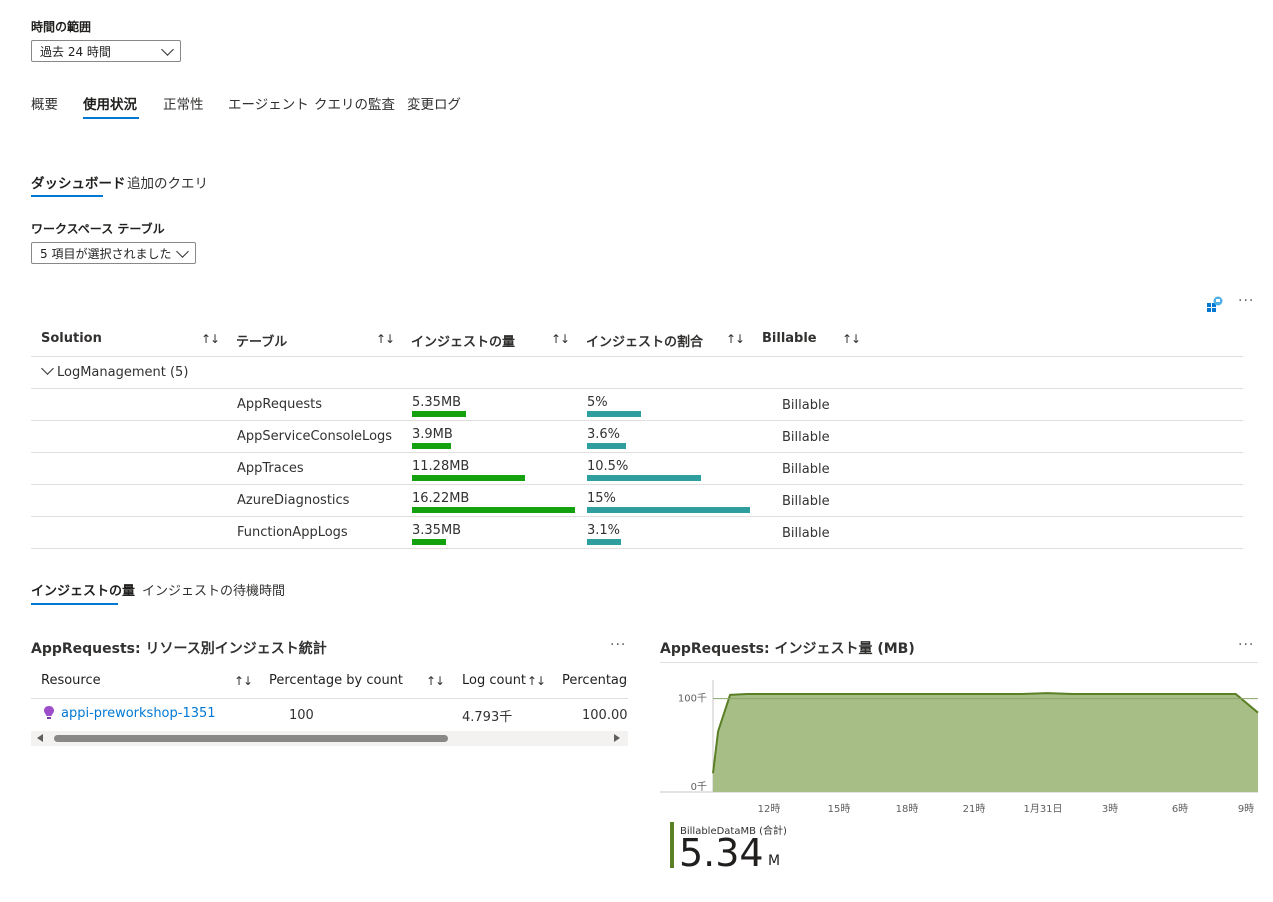 This screenshot has height=902, width=1273. What do you see at coordinates (315, 436) in the screenshot?
I see `row-table-name: AppServiceConsoleLogs` at bounding box center [315, 436].